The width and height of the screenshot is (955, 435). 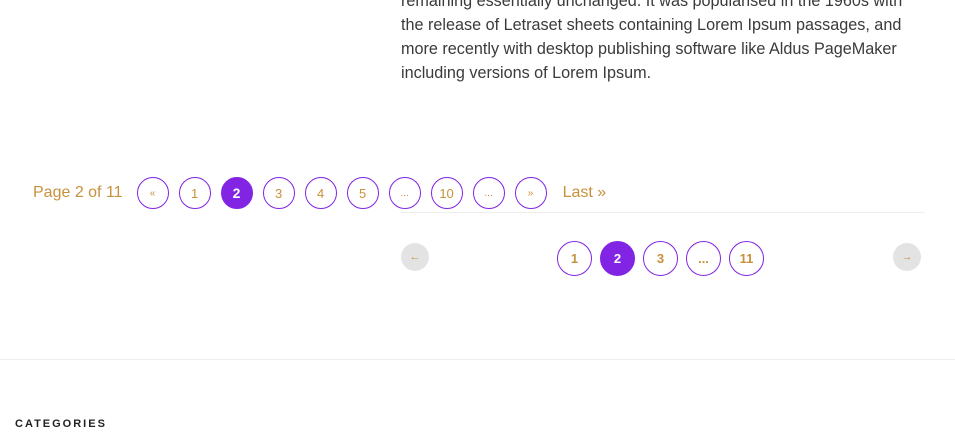 I want to click on divider, so click(x=663, y=212).